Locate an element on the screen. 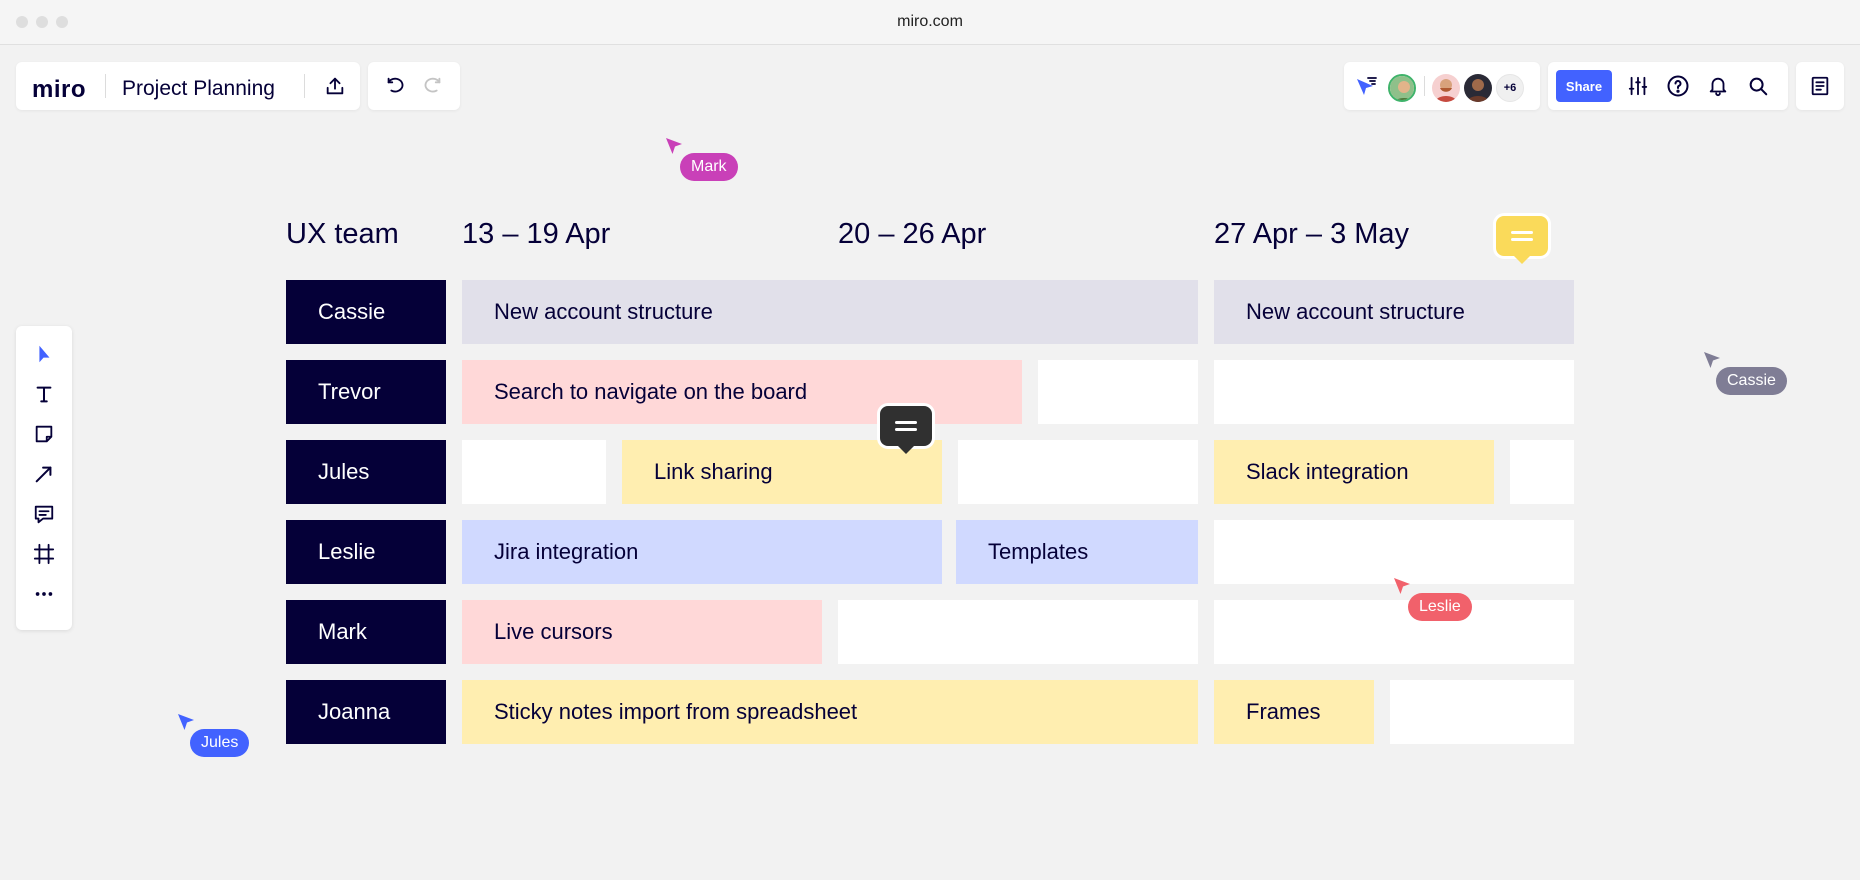  notifications-button is located at coordinates (1718, 86).